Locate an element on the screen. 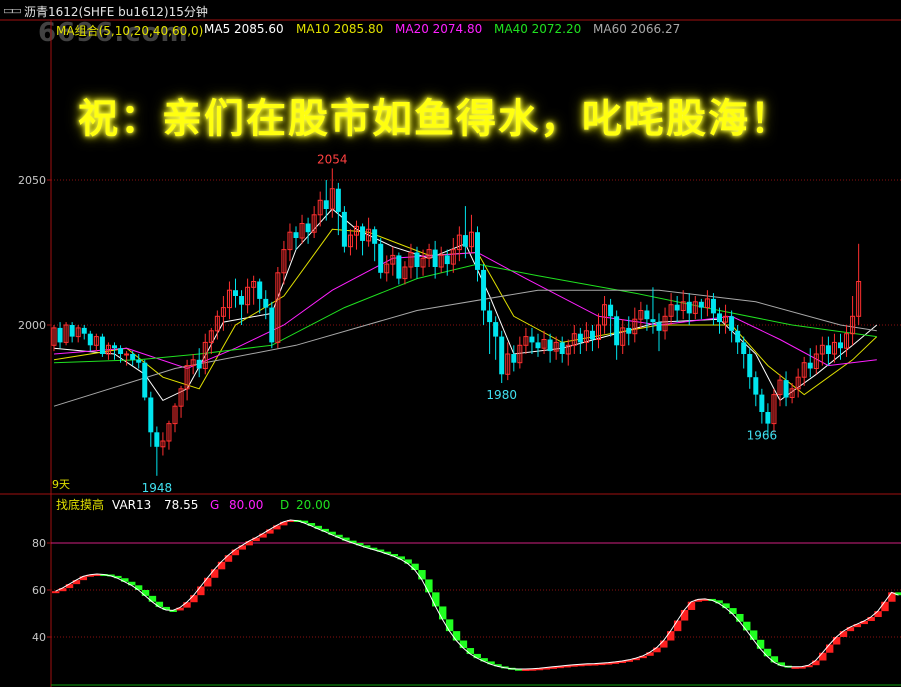 This screenshot has width=901, height=687. osc-g-label: G is located at coordinates (214, 505).